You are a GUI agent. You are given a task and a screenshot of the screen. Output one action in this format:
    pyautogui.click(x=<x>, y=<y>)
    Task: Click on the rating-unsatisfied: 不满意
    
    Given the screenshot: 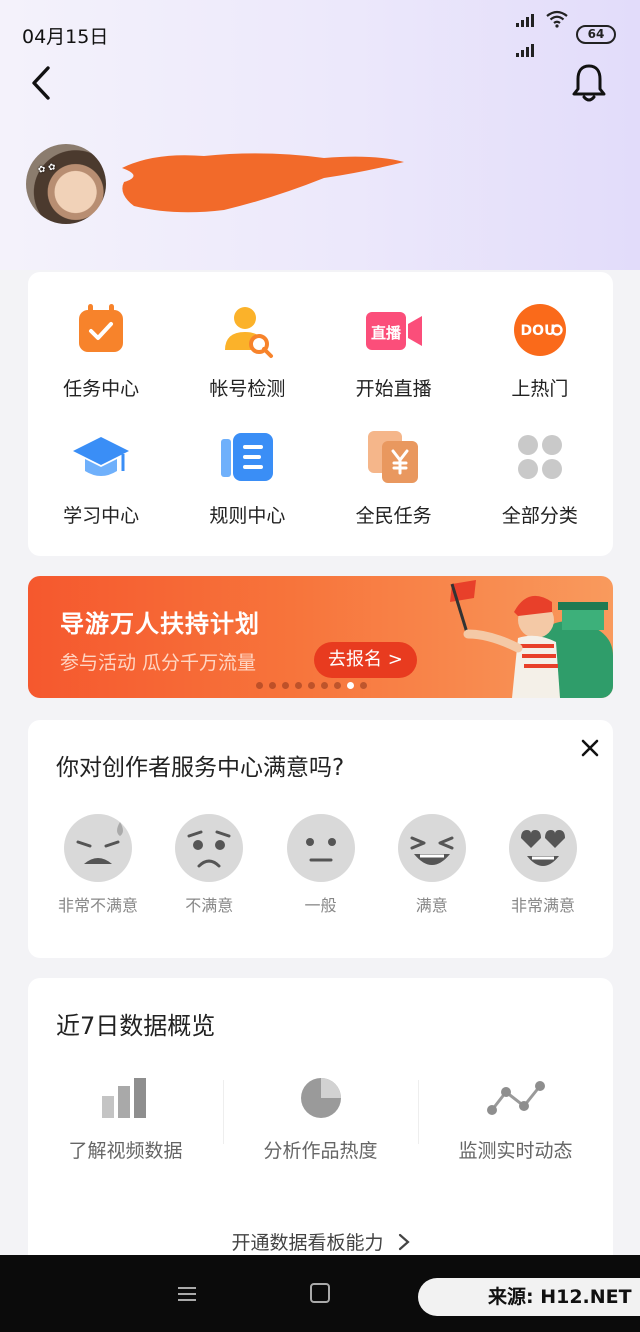 What is the action you would take?
    pyautogui.click(x=209, y=864)
    